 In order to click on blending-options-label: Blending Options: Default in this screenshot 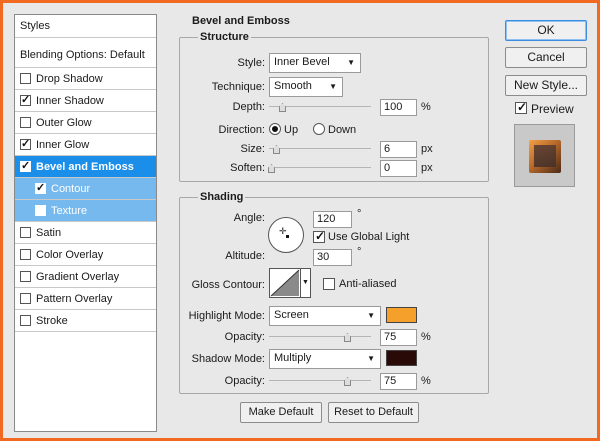, I will do `click(82, 55)`.